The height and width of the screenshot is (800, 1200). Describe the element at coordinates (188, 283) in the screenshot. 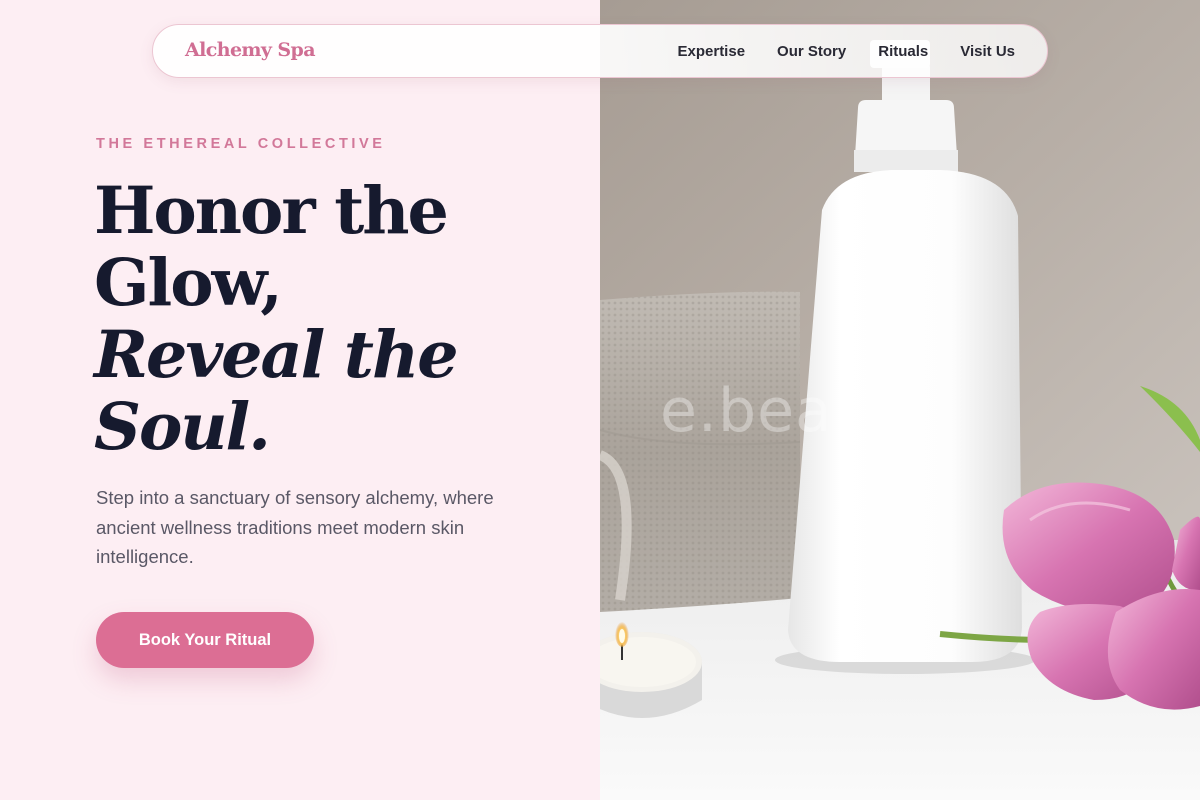

I see `headline-line-2: Glow,` at that location.